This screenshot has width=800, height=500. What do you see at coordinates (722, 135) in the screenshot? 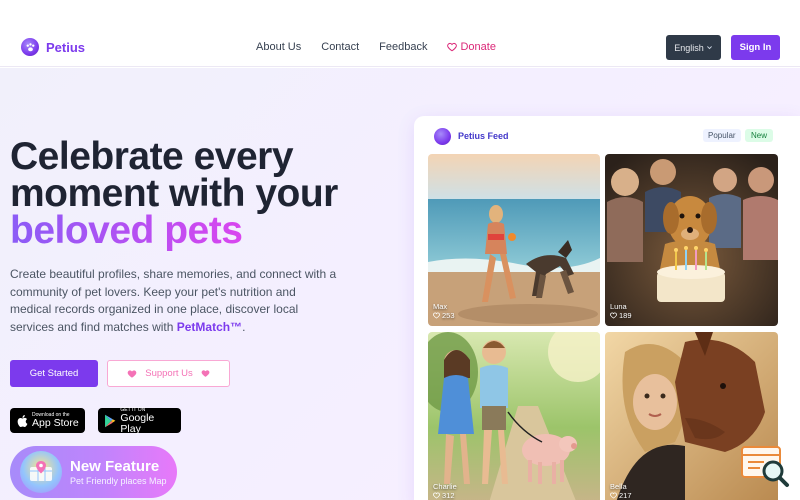
I see `tag-popular: Popular` at bounding box center [722, 135].